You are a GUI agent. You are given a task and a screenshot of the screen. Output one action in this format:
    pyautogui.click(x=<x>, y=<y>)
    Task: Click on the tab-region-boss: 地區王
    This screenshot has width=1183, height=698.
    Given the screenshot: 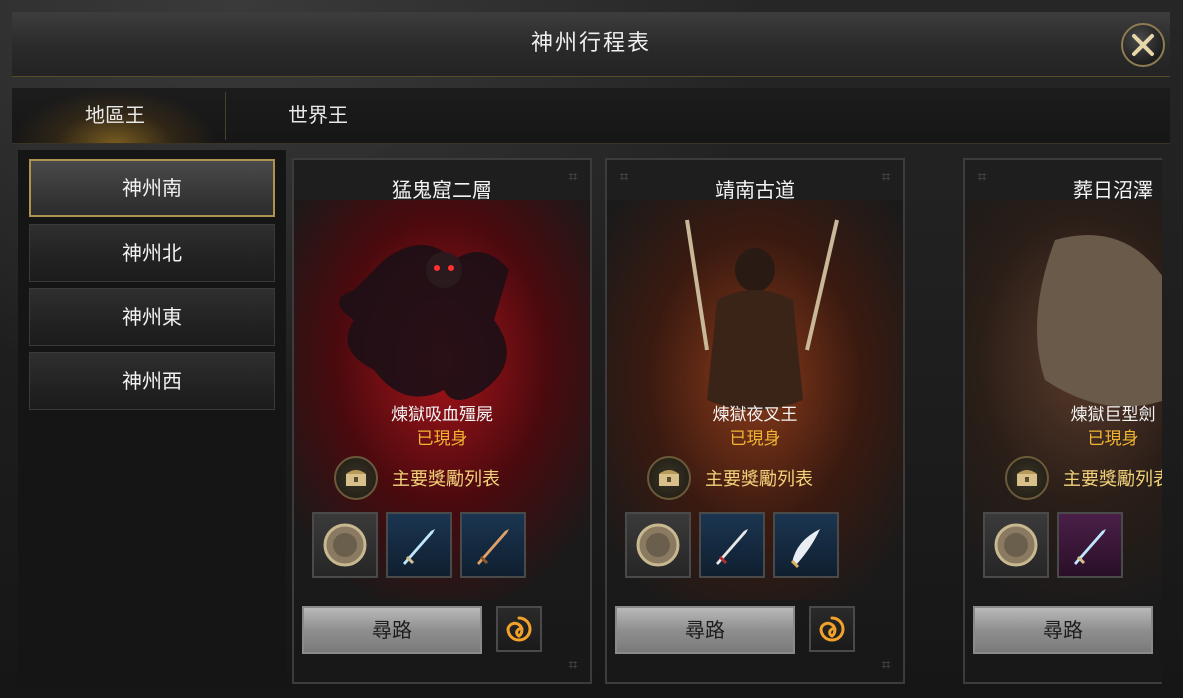 What is the action you would take?
    pyautogui.click(x=115, y=116)
    